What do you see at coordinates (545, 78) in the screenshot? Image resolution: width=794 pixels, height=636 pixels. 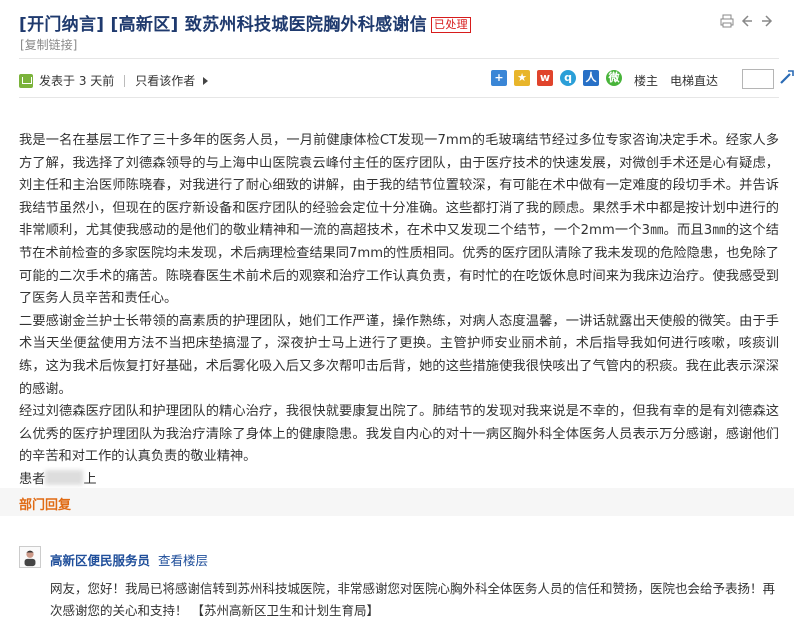 I see `weibo-icon: w` at bounding box center [545, 78].